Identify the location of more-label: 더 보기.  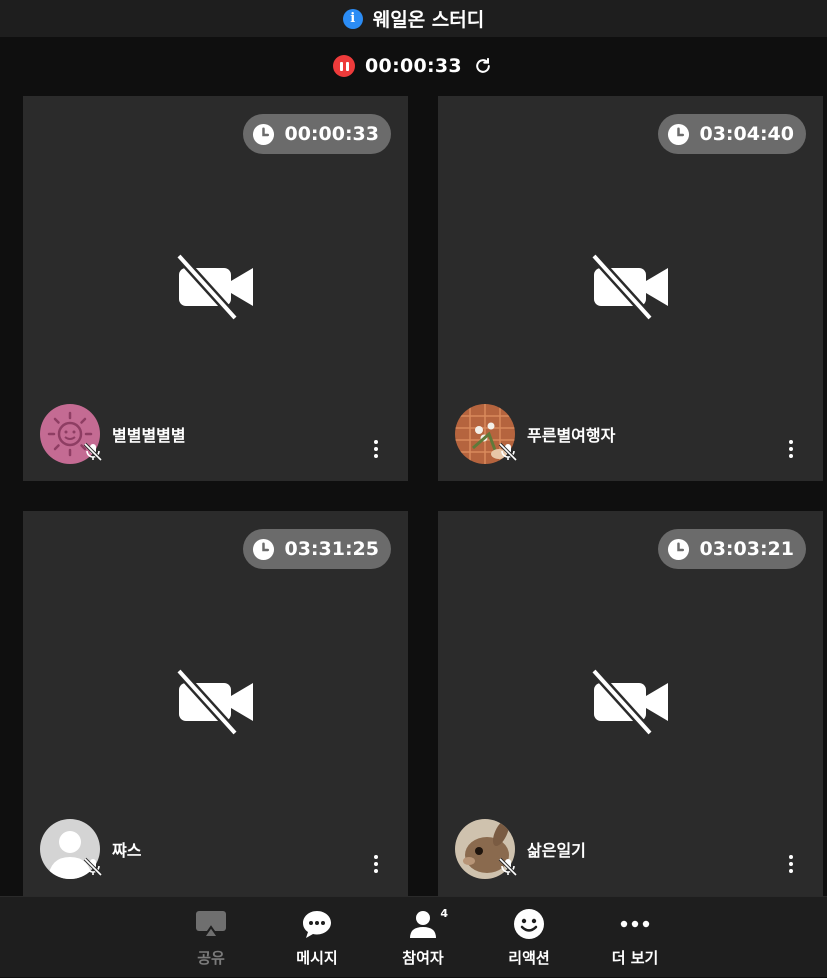
(635, 958).